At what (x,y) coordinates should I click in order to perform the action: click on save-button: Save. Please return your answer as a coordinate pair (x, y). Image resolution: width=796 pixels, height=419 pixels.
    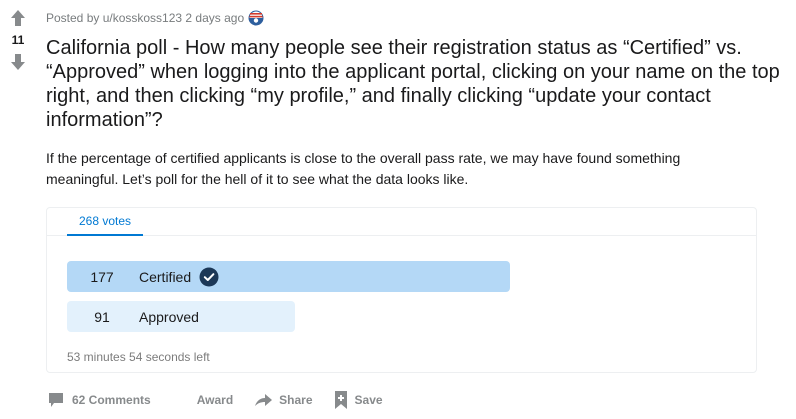
    Looking at the image, I should click on (358, 400).